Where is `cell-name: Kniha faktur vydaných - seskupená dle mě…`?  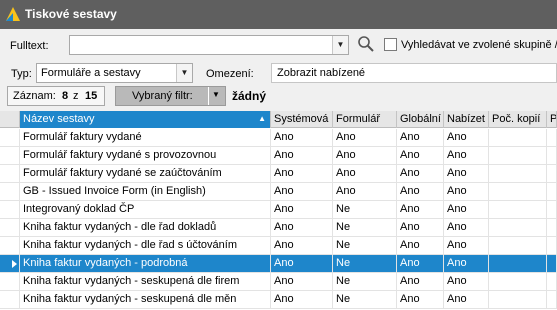 cell-name: Kniha faktur vydaných - seskupená dle mě… is located at coordinates (145, 300).